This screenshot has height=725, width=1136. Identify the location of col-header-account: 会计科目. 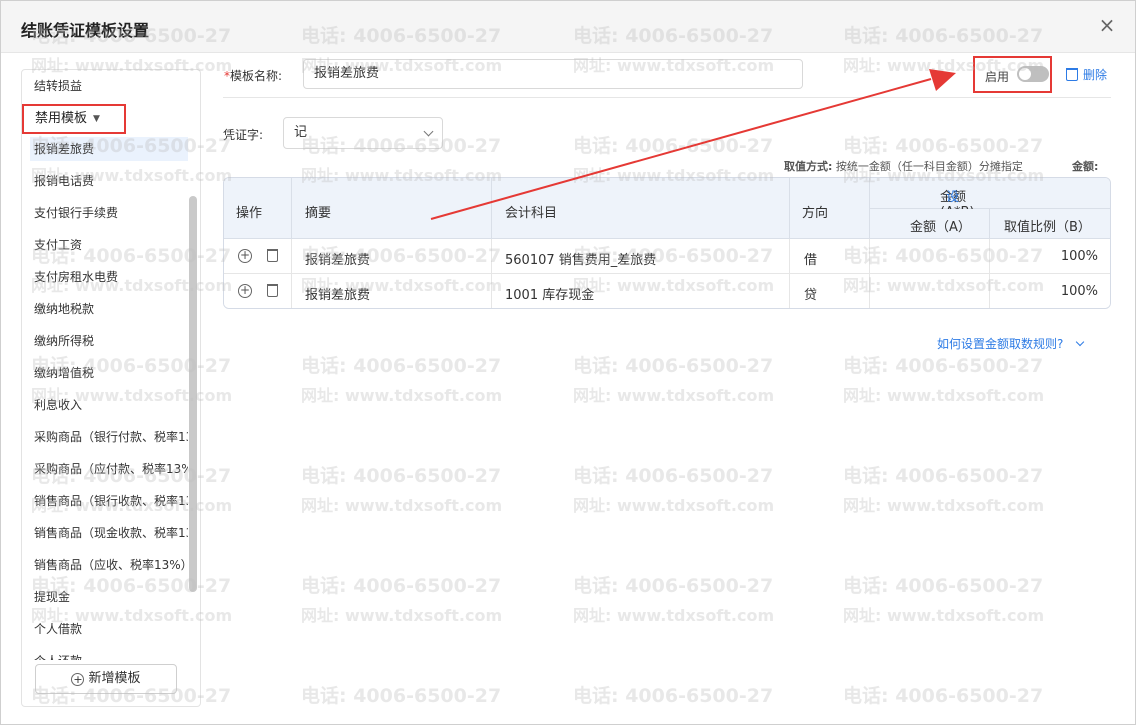
(641, 208).